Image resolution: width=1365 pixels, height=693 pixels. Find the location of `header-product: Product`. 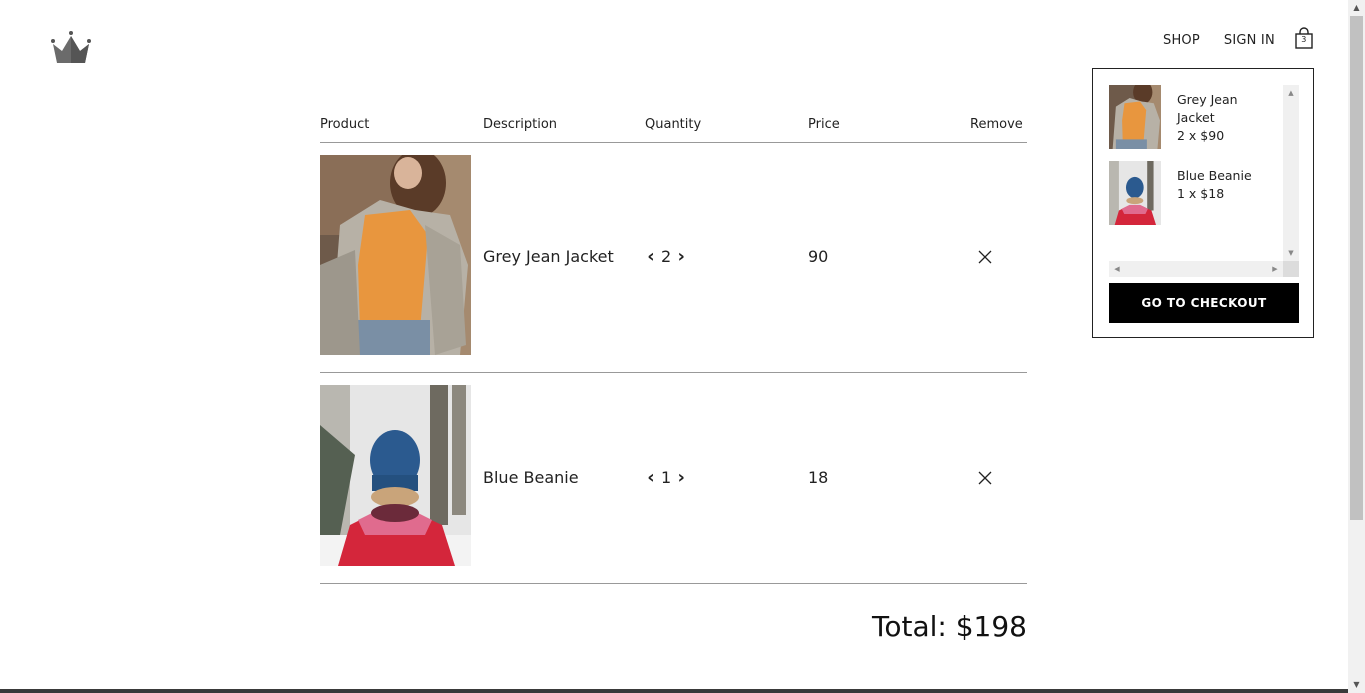

header-product: Product is located at coordinates (345, 124).